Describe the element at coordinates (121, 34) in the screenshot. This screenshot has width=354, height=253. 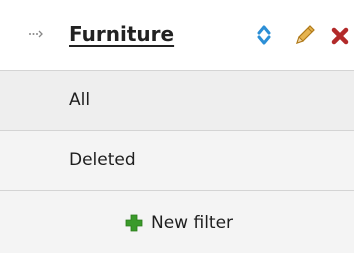
I see `category-title-link: Furniture` at that location.